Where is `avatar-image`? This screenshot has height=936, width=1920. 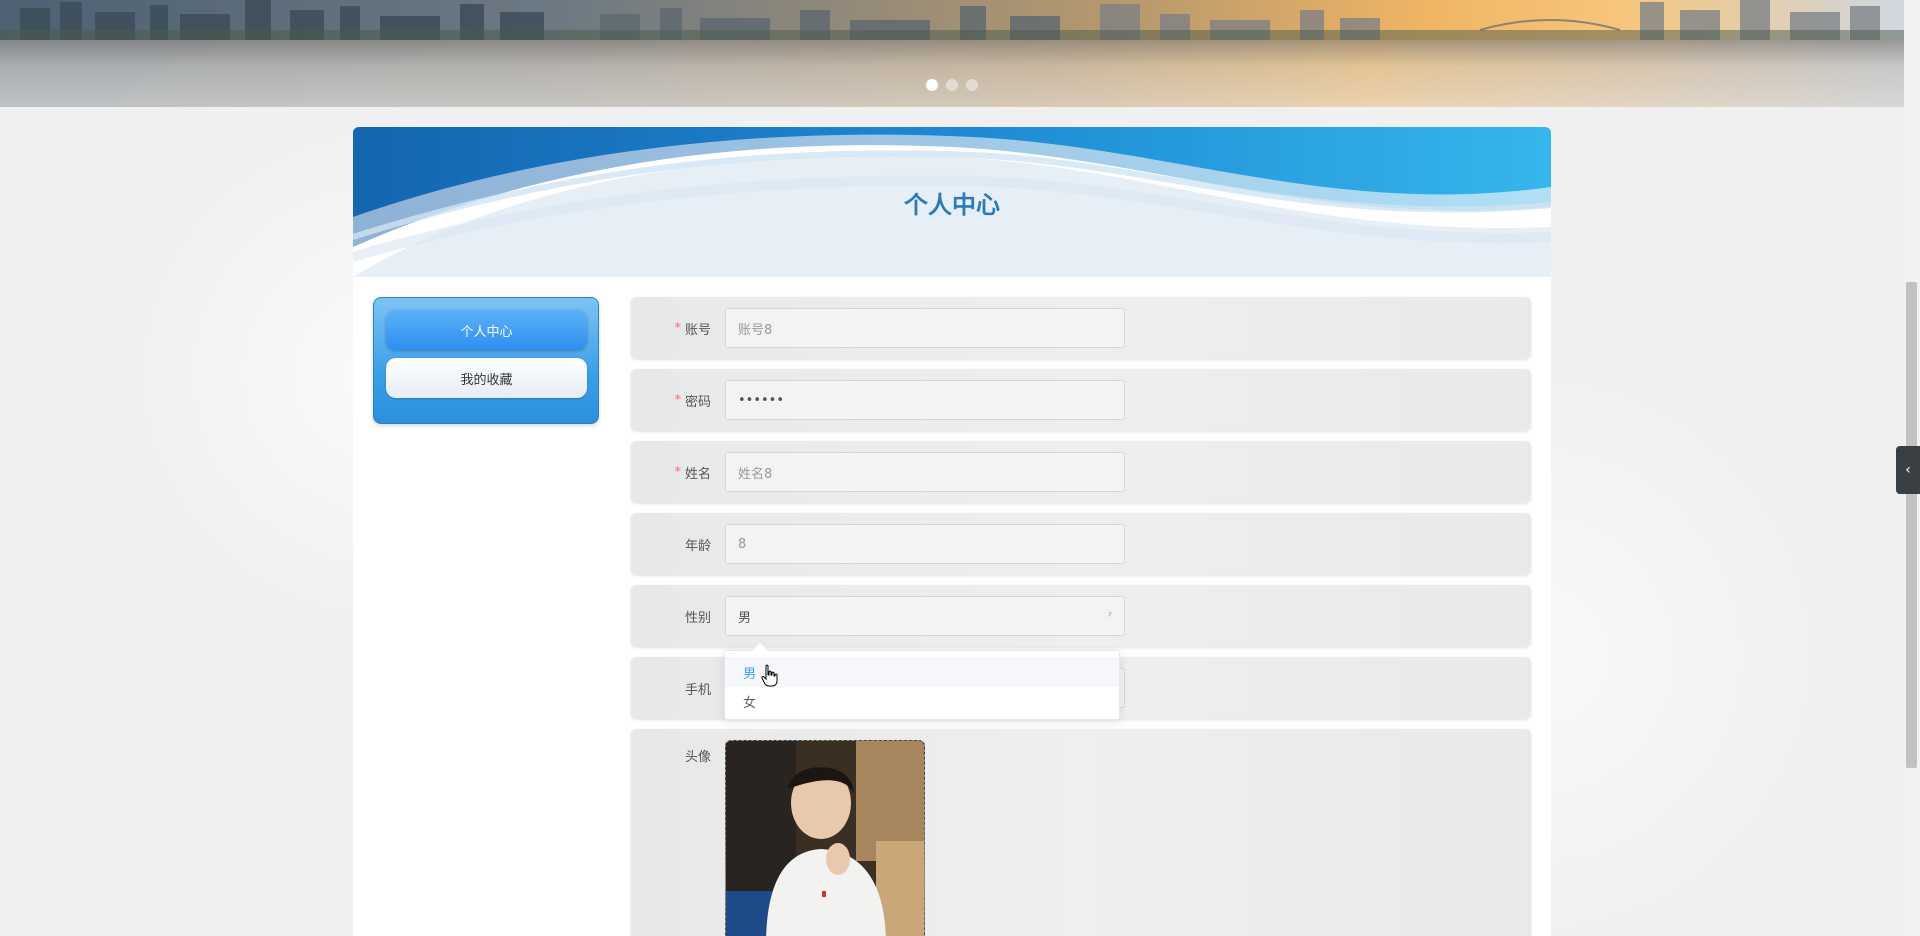 avatar-image is located at coordinates (825, 838).